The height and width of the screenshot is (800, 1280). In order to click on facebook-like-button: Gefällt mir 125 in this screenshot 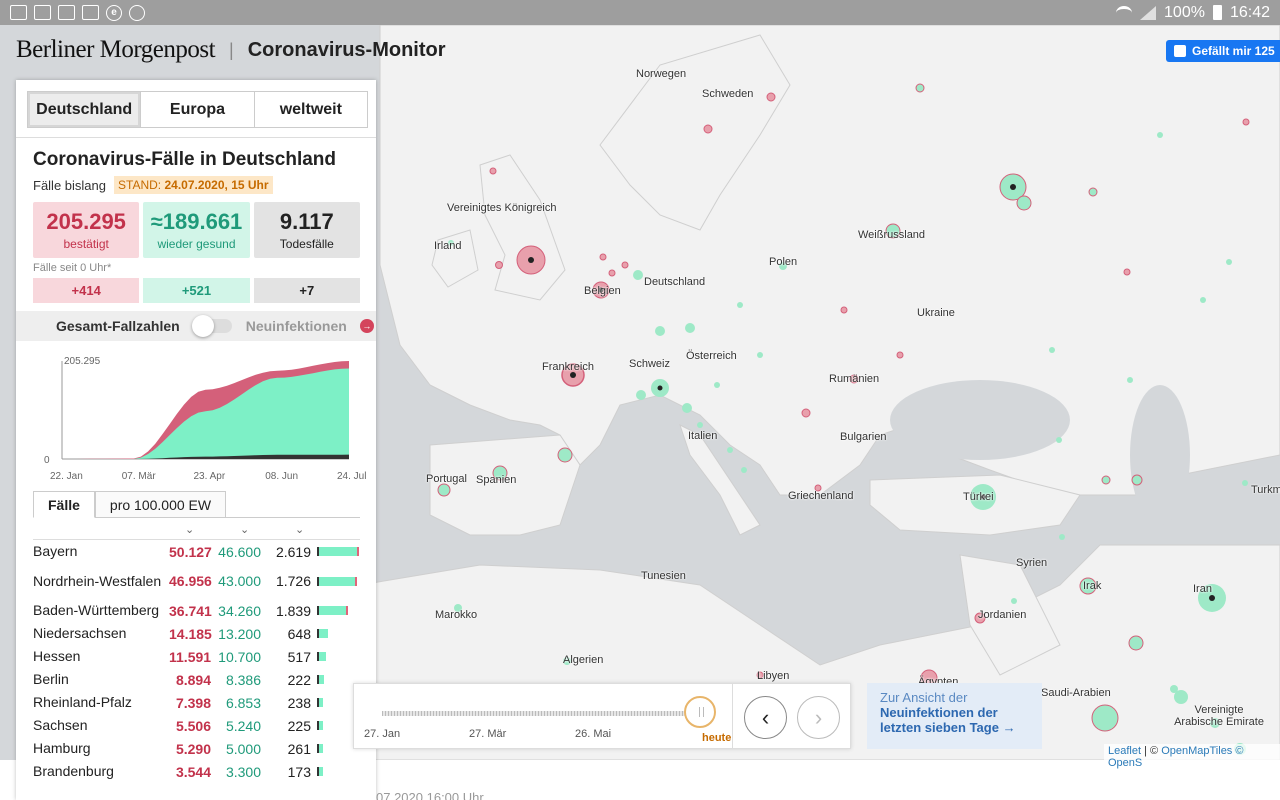, I will do `click(1223, 51)`.